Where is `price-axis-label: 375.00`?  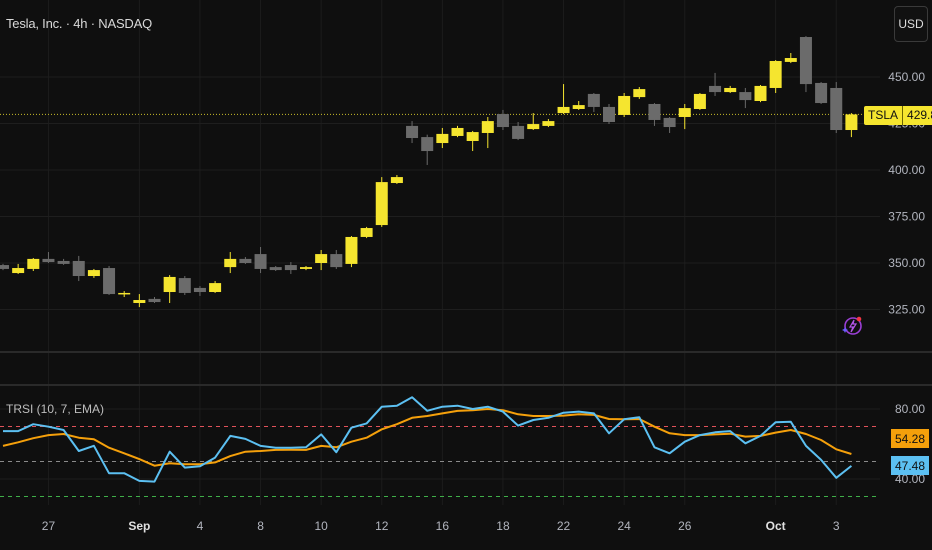 price-axis-label: 375.00 is located at coordinates (906, 217).